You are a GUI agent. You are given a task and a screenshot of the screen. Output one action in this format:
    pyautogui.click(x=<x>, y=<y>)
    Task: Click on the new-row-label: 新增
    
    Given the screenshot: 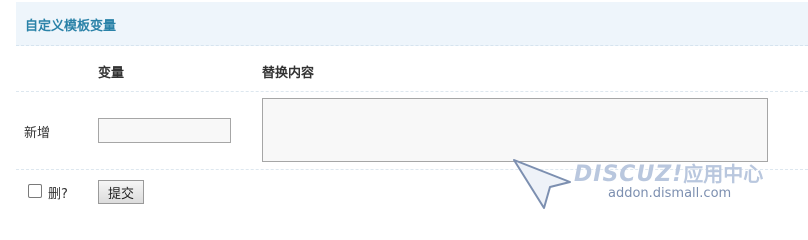 What is the action you would take?
    pyautogui.click(x=37, y=133)
    